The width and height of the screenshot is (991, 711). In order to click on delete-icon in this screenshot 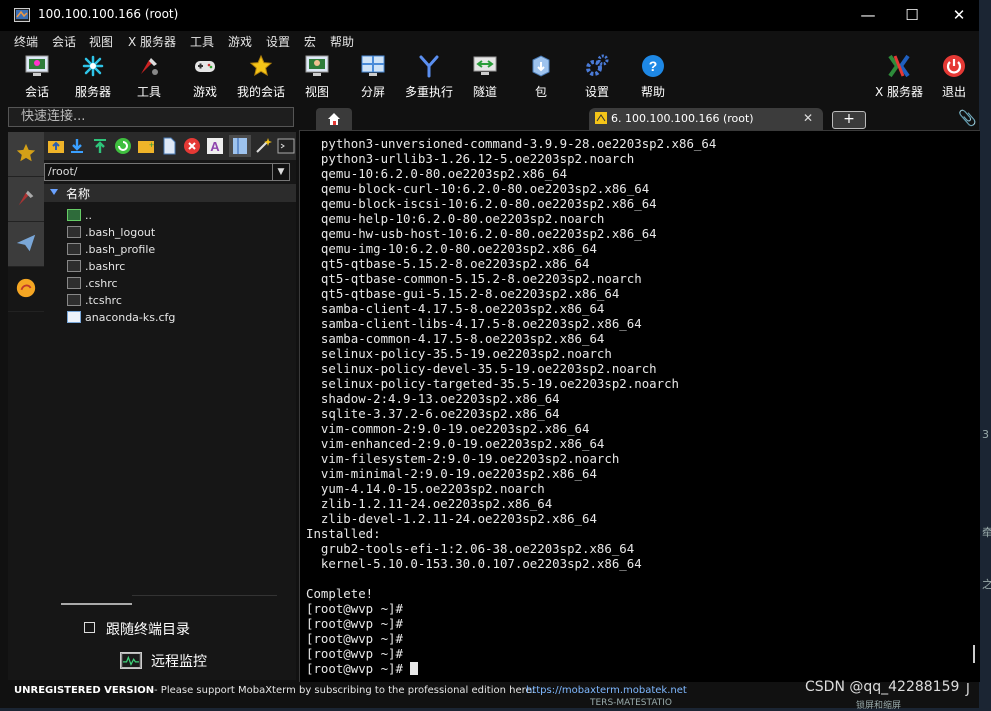, I will do `click(192, 146)`.